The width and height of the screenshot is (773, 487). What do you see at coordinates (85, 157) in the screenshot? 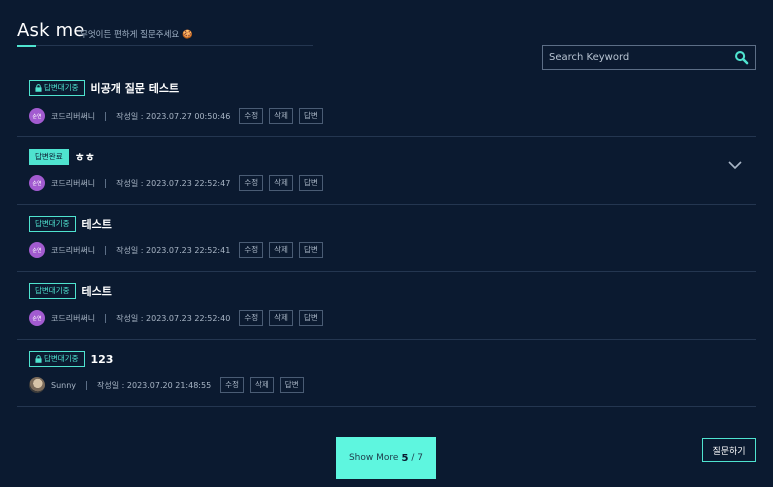
I see `question-title: ㅎㅎ` at bounding box center [85, 157].